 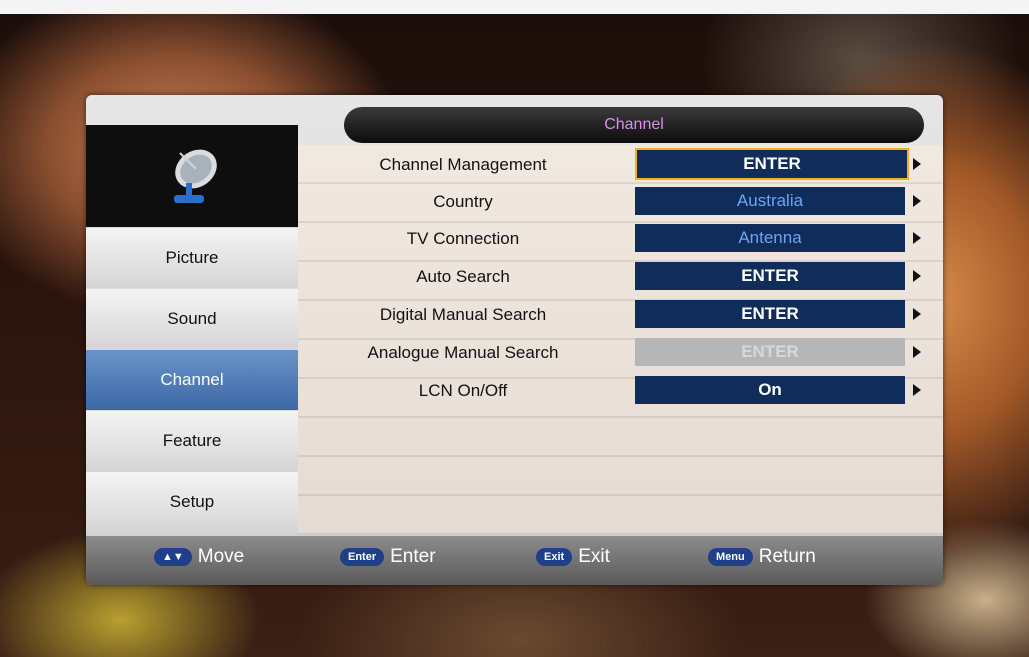 What do you see at coordinates (554, 557) in the screenshot?
I see `exit-key-icon: Exit` at bounding box center [554, 557].